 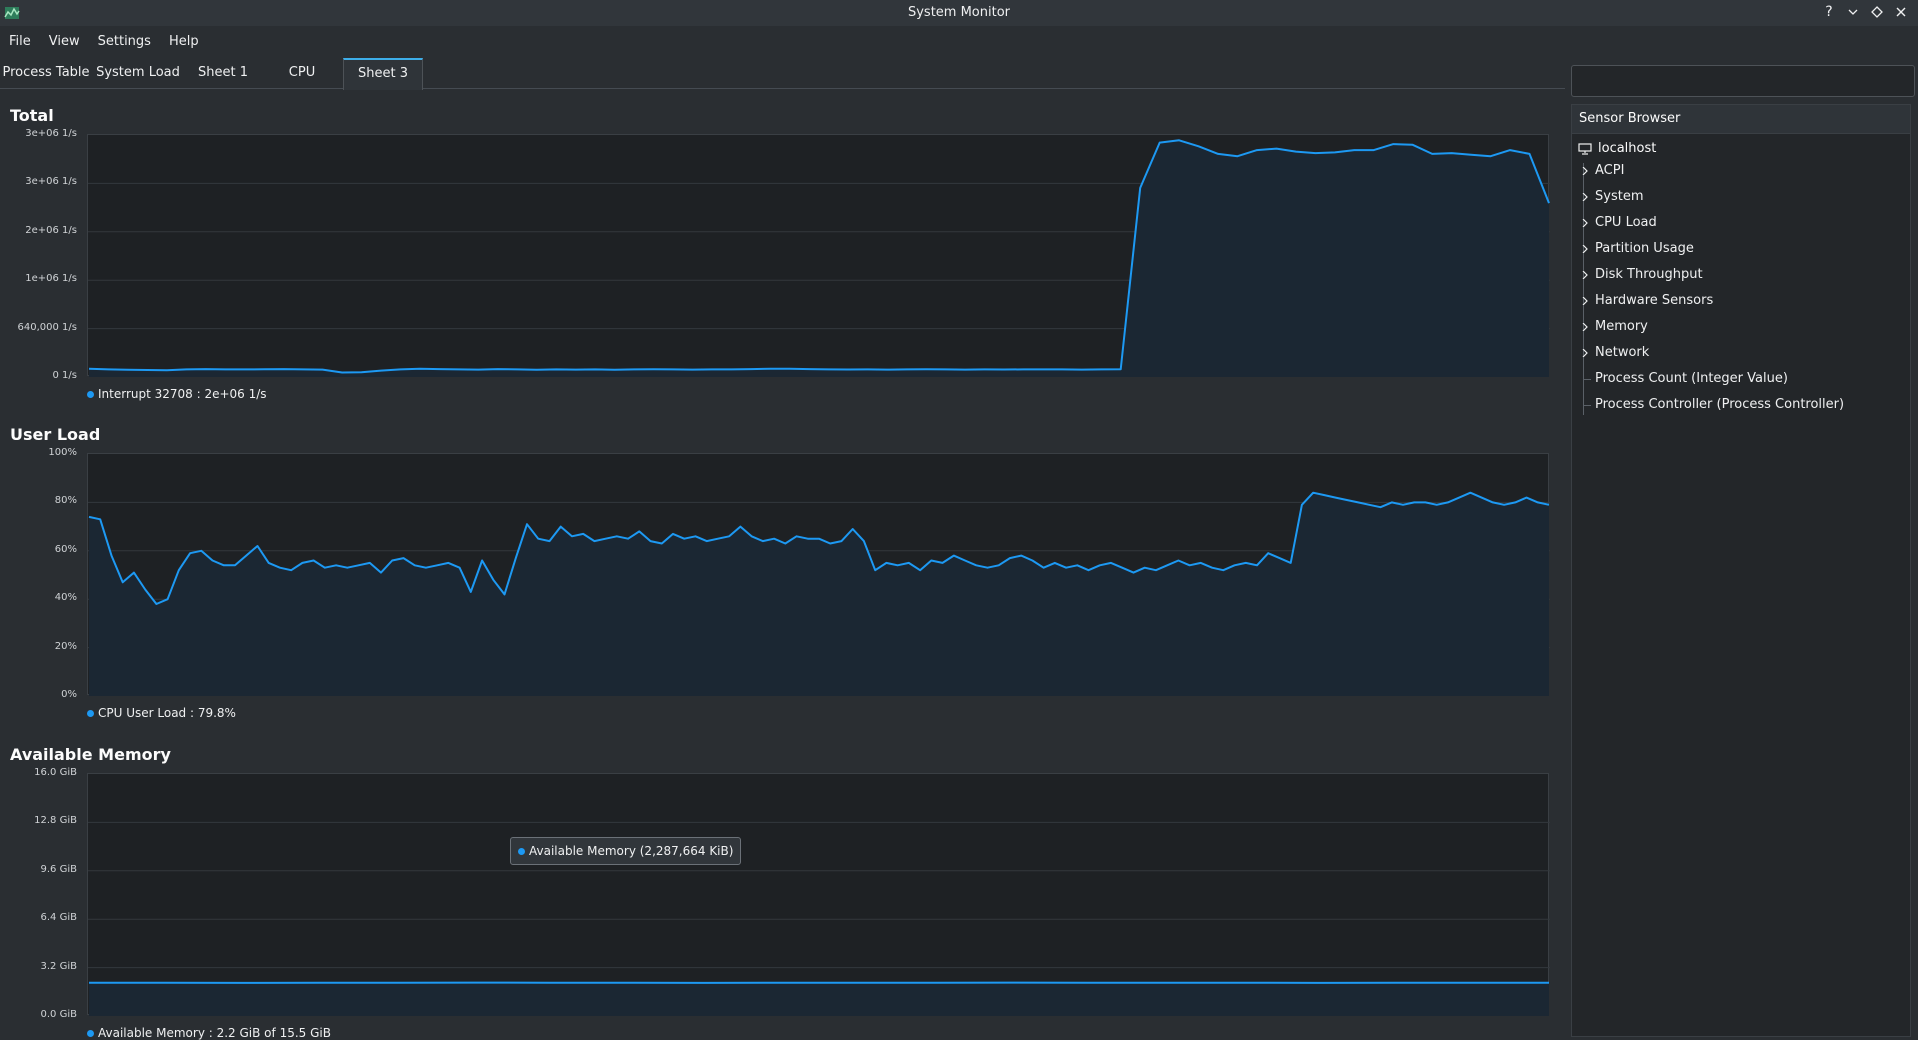 I want to click on y-tick-label: 0 1/s, so click(x=65, y=375).